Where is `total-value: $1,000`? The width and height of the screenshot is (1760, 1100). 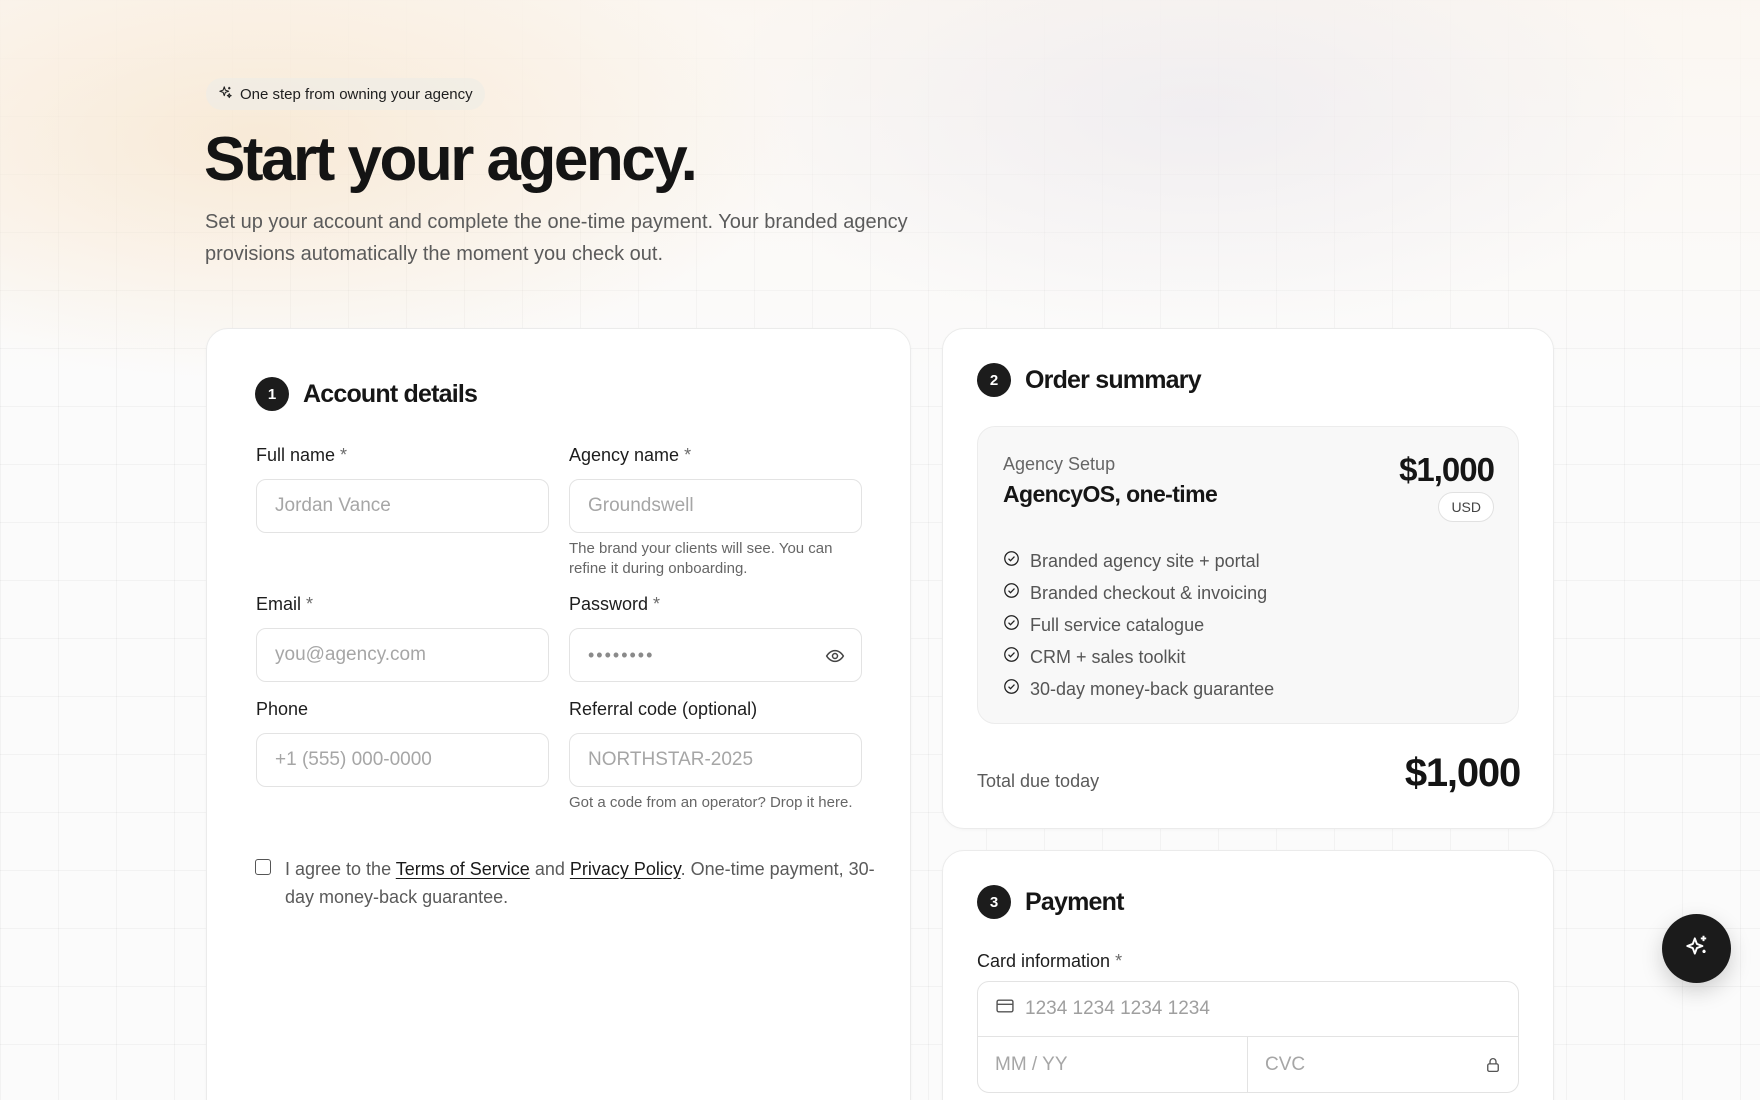 total-value: $1,000 is located at coordinates (1462, 773).